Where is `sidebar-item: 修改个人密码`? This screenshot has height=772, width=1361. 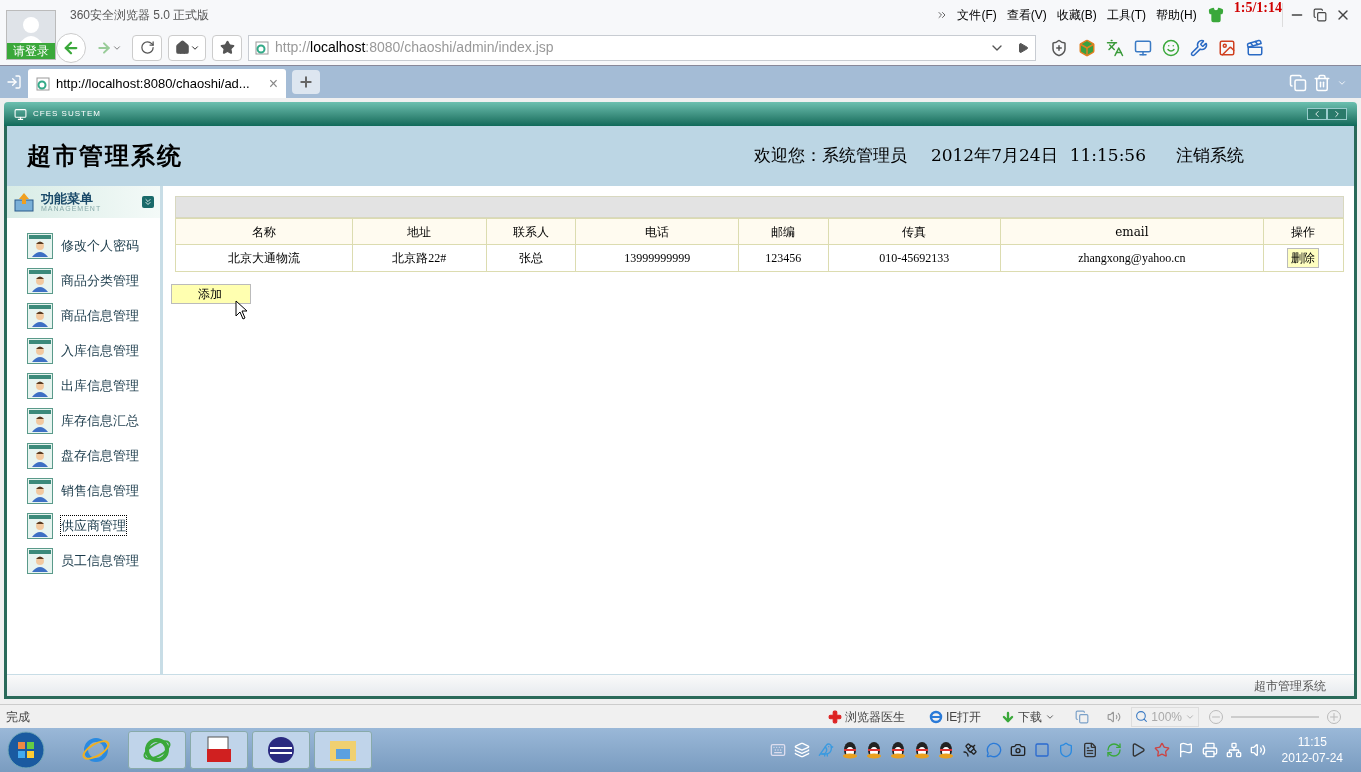
sidebar-item: 修改个人密码 is located at coordinates (100, 245).